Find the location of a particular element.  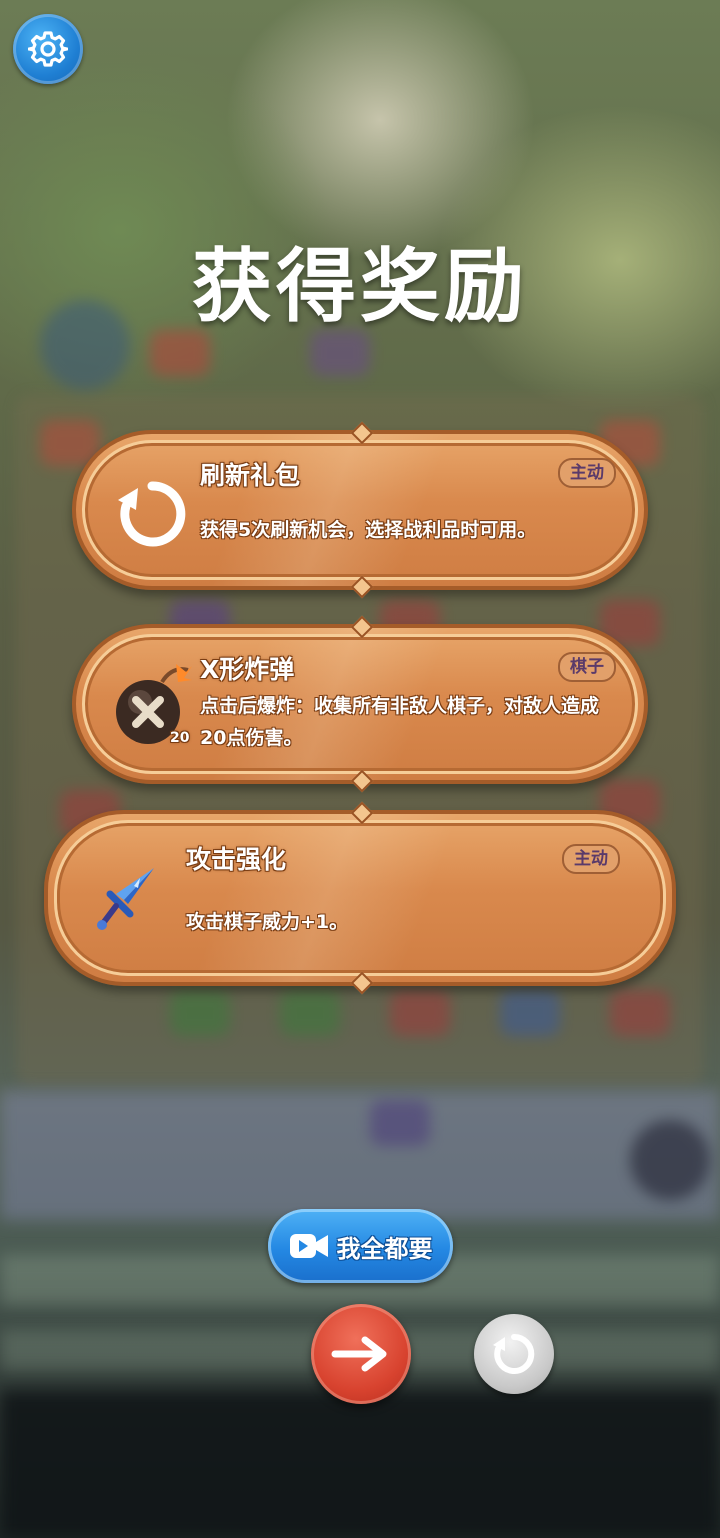

refresh-button is located at coordinates (514, 1354).